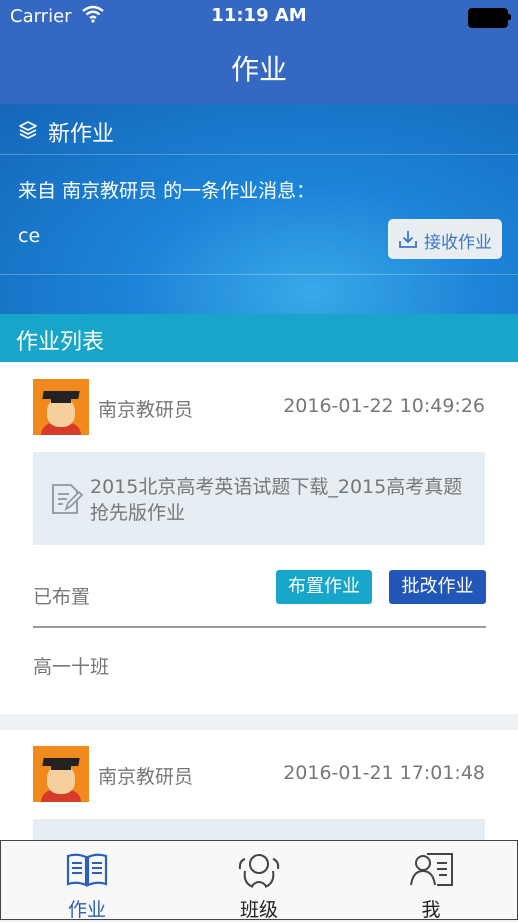 The width and height of the screenshot is (518, 922). What do you see at coordinates (432, 872) in the screenshot?
I see `profile-card-icon` at bounding box center [432, 872].